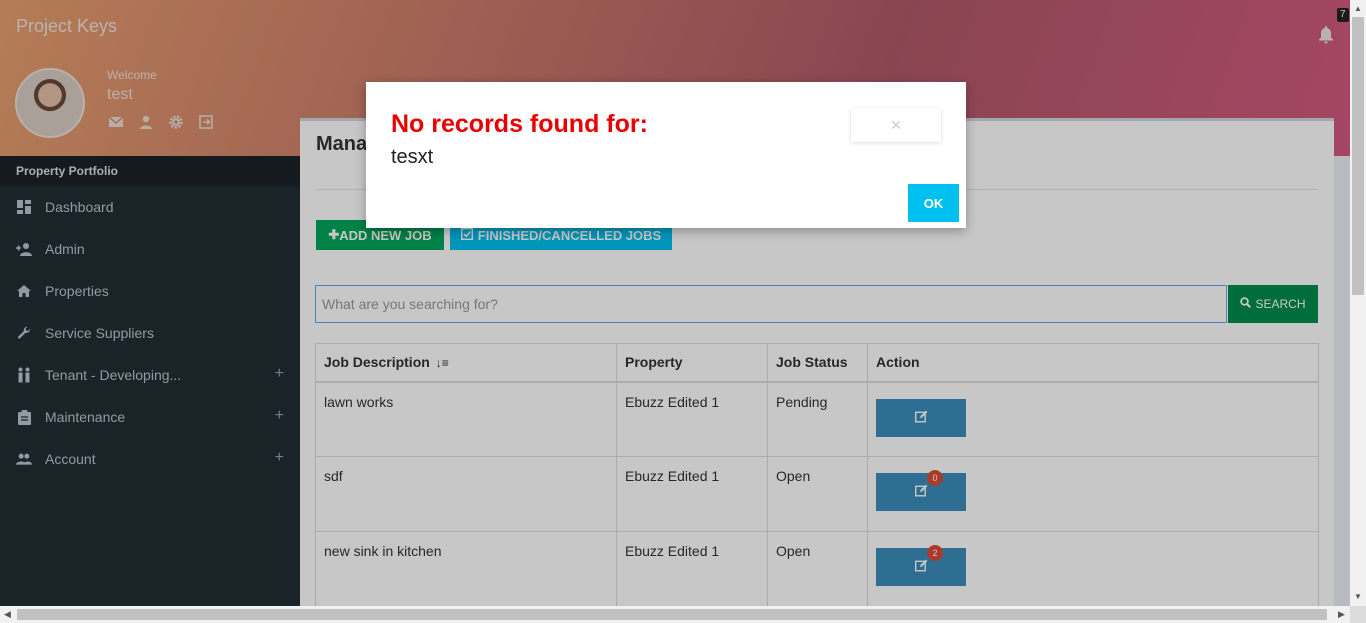 The image size is (1366, 623). What do you see at coordinates (1358, 303) in the screenshot?
I see `vertical-scrollbar: ▲ ▼` at bounding box center [1358, 303].